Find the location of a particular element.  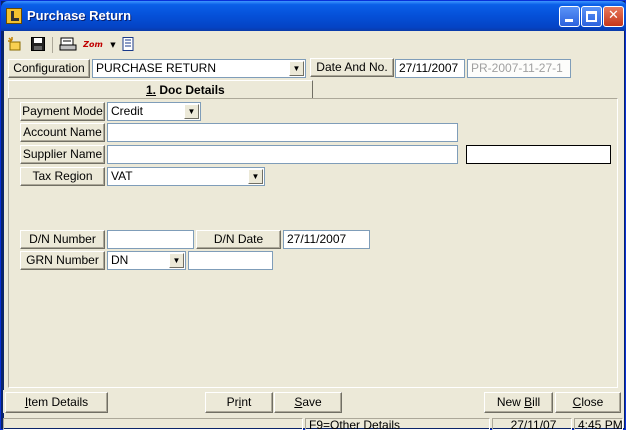

print-button: Print is located at coordinates (239, 402).